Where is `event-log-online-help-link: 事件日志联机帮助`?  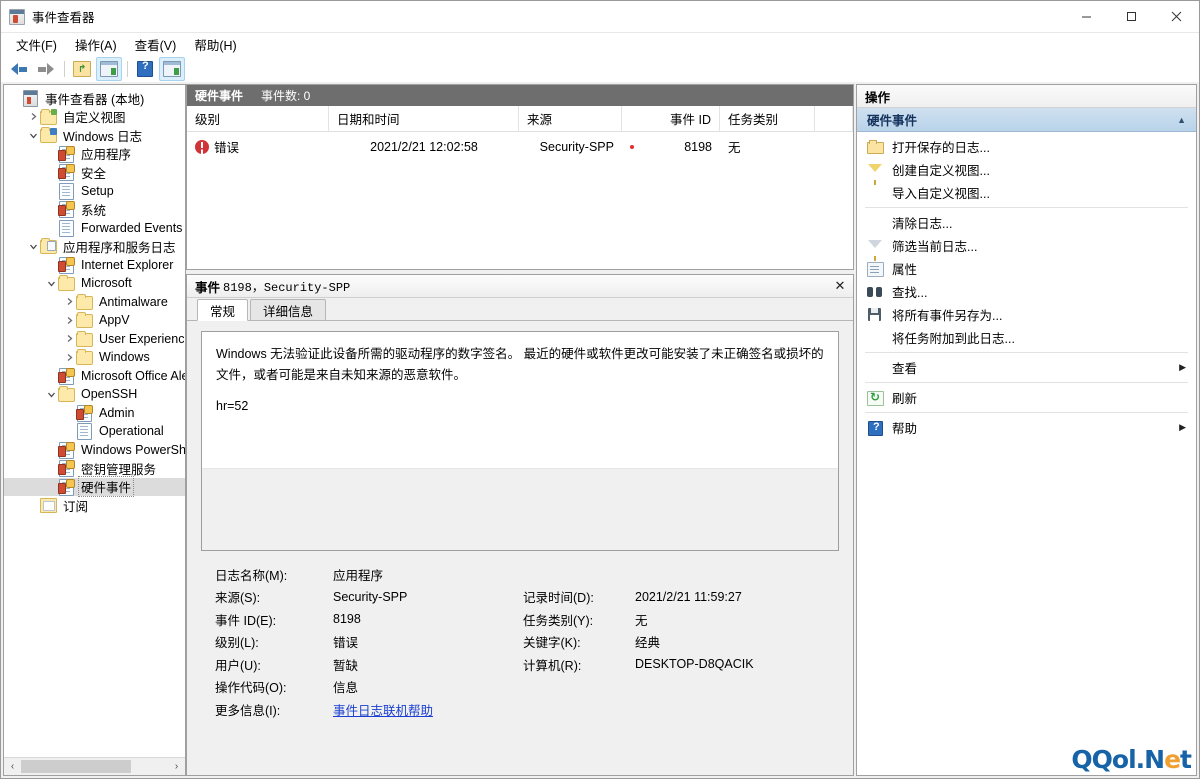
event-log-online-help-link: 事件日志联机帮助 is located at coordinates (383, 709).